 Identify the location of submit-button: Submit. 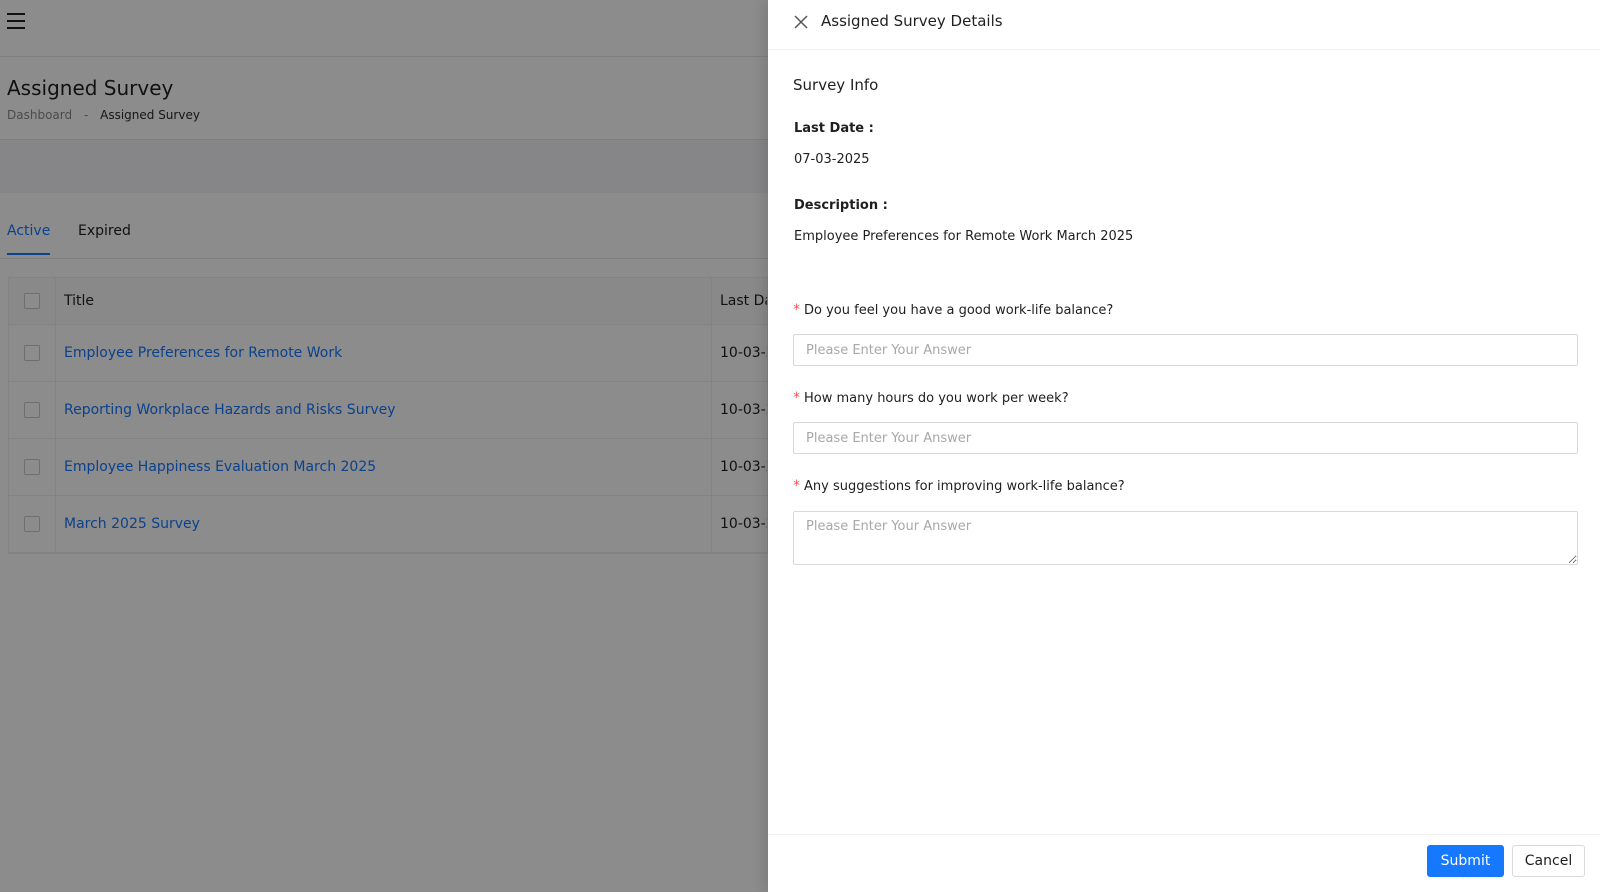
(1465, 861).